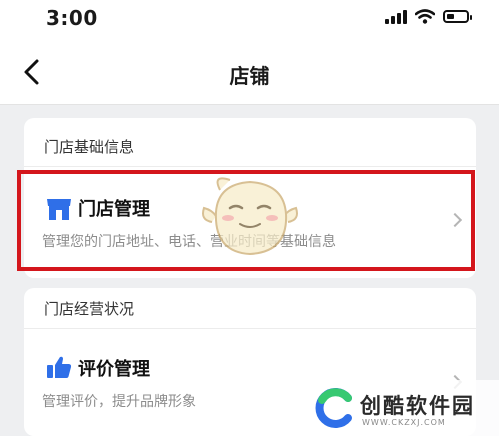  I want to click on watermark-url: WWW.CKZXJ.COM, so click(404, 422).